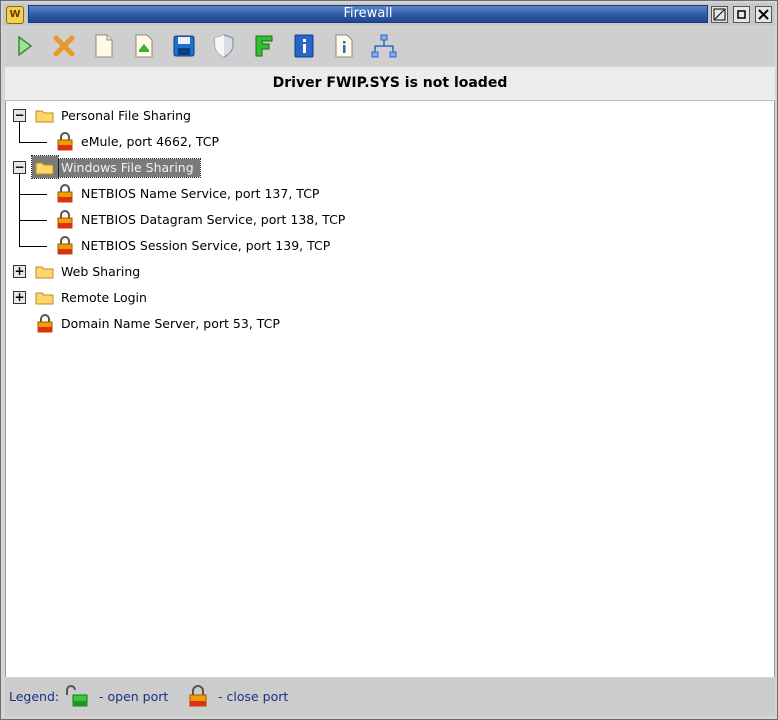 The height and width of the screenshot is (720, 778). I want to click on open-icon, so click(144, 46).